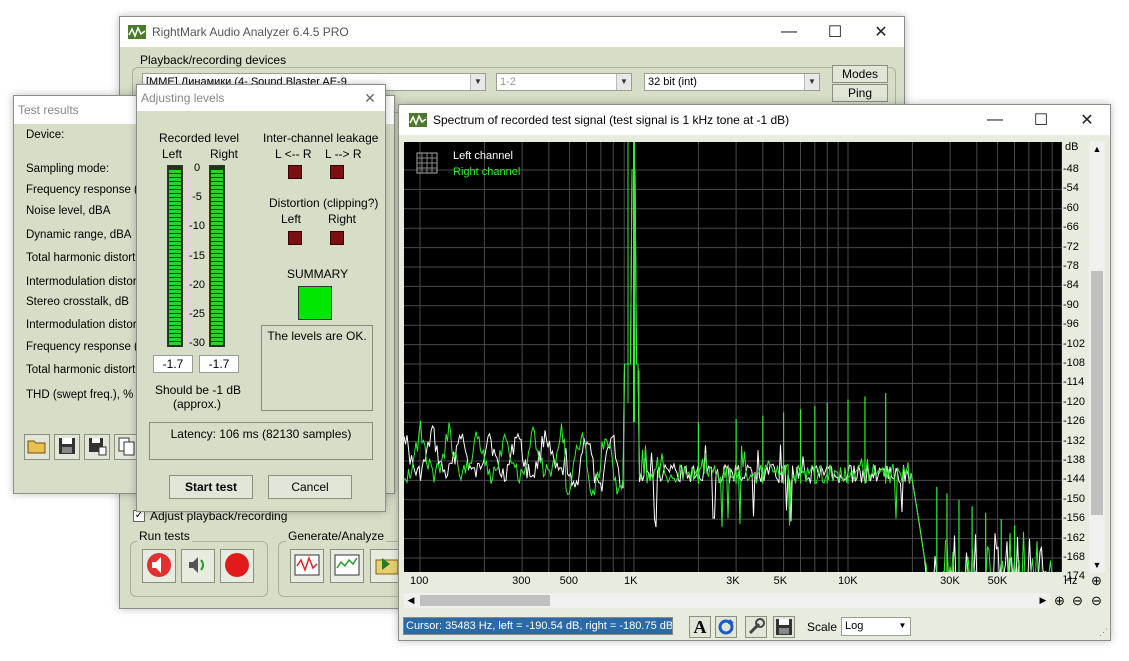 The image size is (1129, 661). I want to click on results-row-label: Dynamic range, dBA, so click(79, 235).